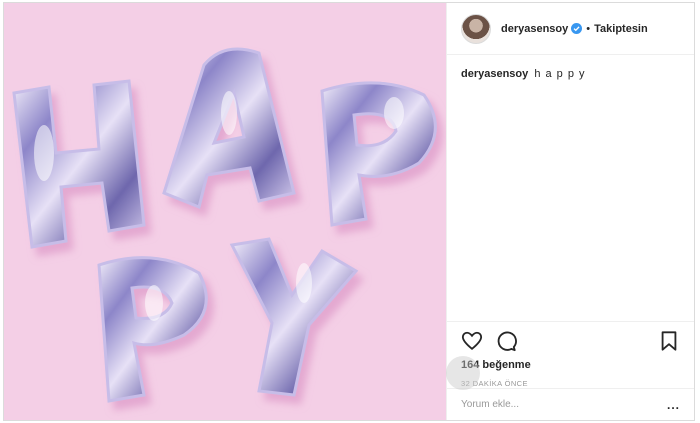 The width and height of the screenshot is (700, 423). Describe the element at coordinates (564, 404) in the screenshot. I see `comment-input` at that location.